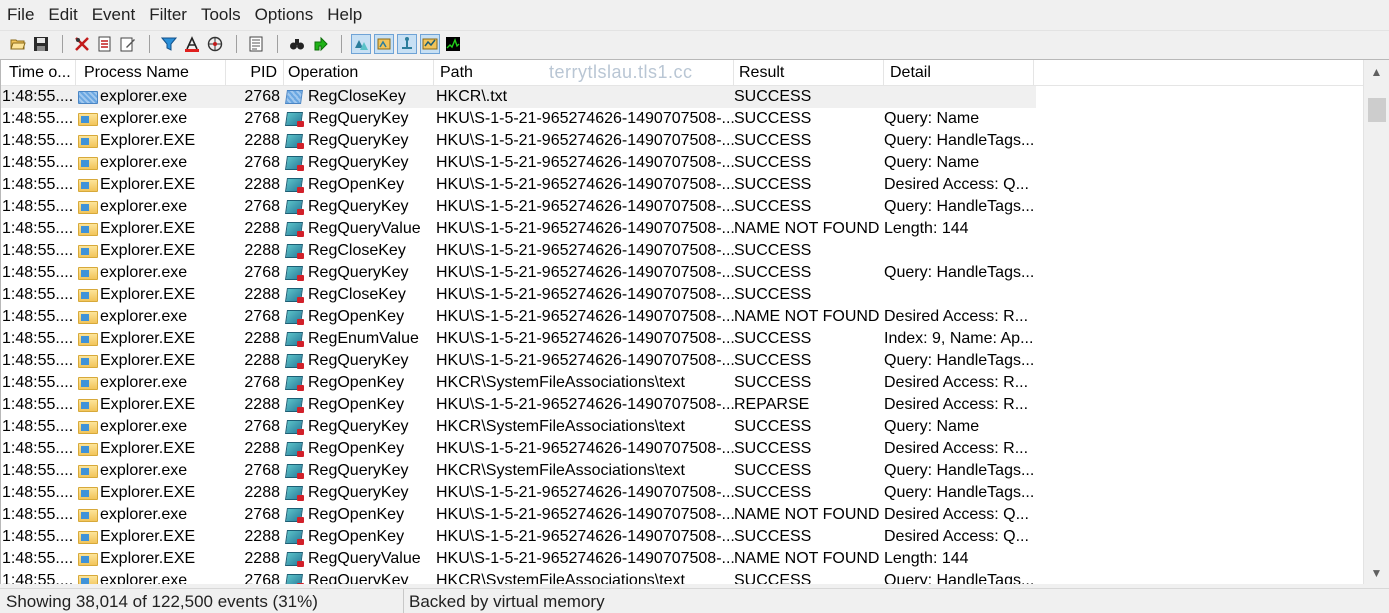 The height and width of the screenshot is (613, 1389). Describe the element at coordinates (151, 339) in the screenshot. I see `cell-process: Explorer.EXE` at that location.